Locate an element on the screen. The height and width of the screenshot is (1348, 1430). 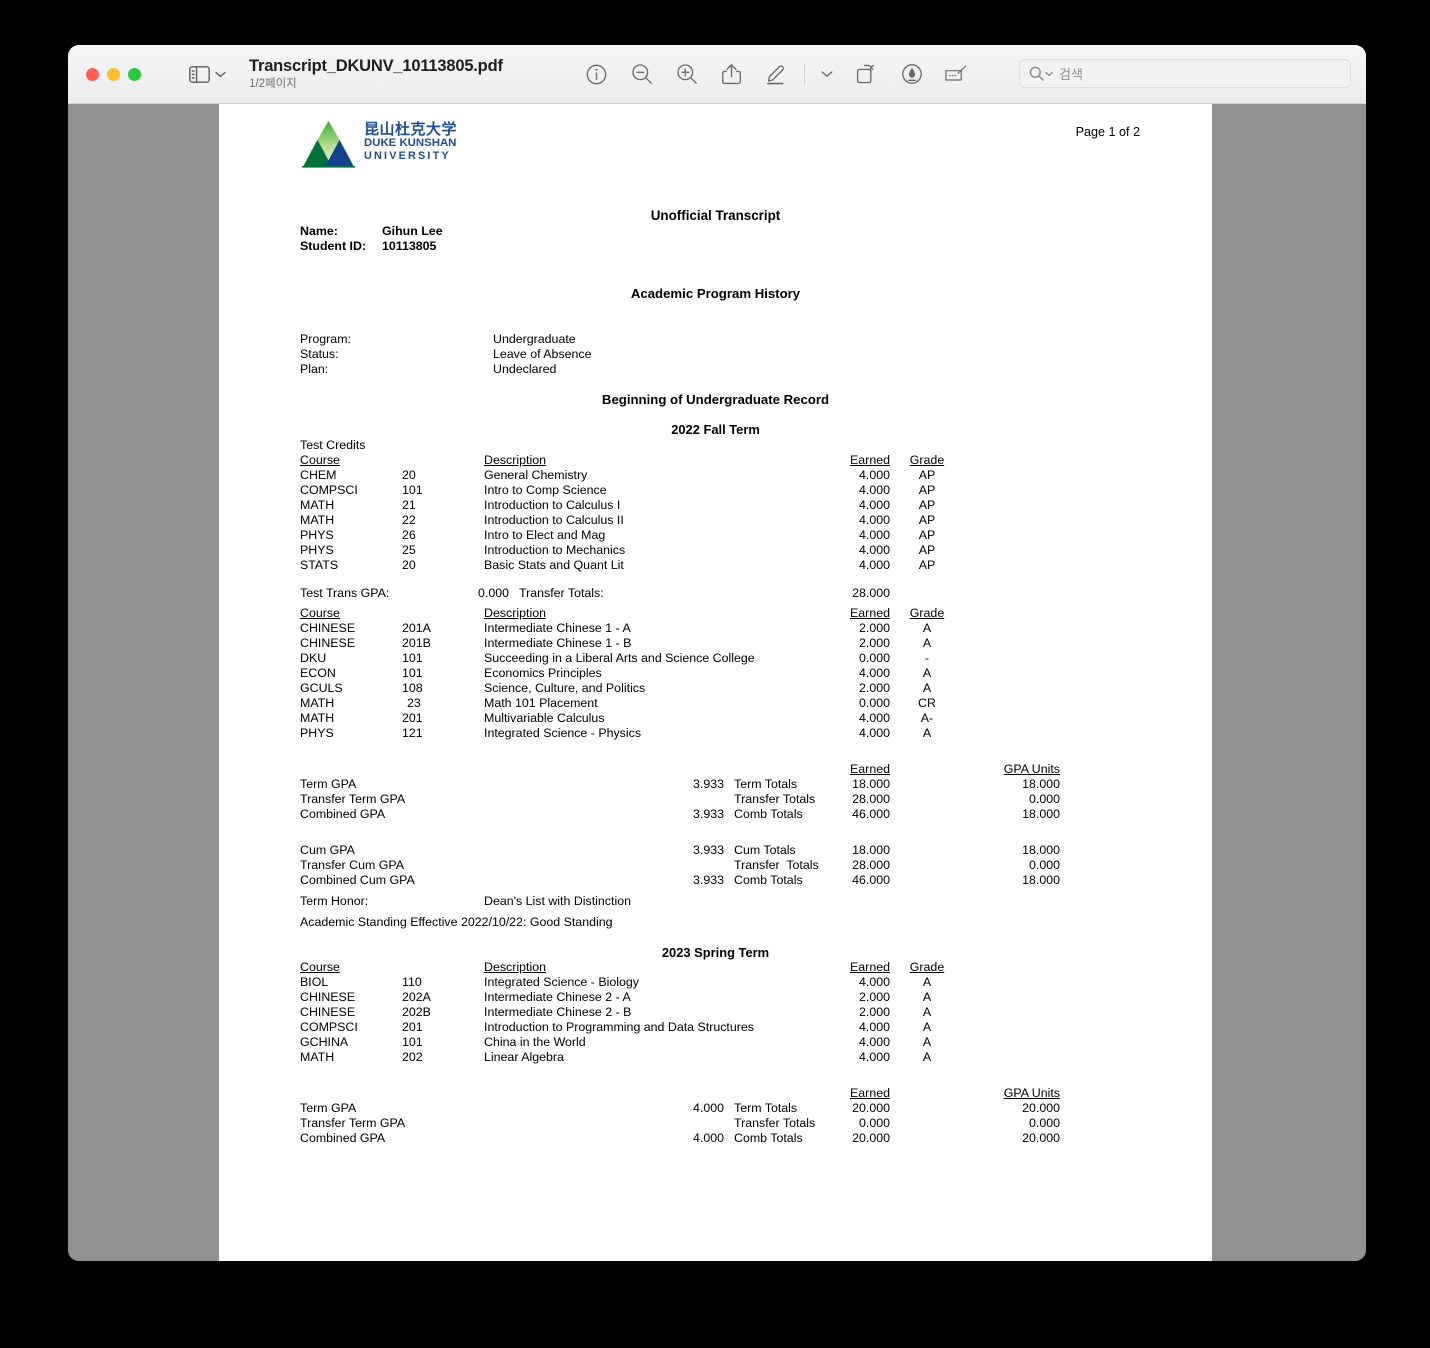
table-row: GCULS is located at coordinates (321, 688).